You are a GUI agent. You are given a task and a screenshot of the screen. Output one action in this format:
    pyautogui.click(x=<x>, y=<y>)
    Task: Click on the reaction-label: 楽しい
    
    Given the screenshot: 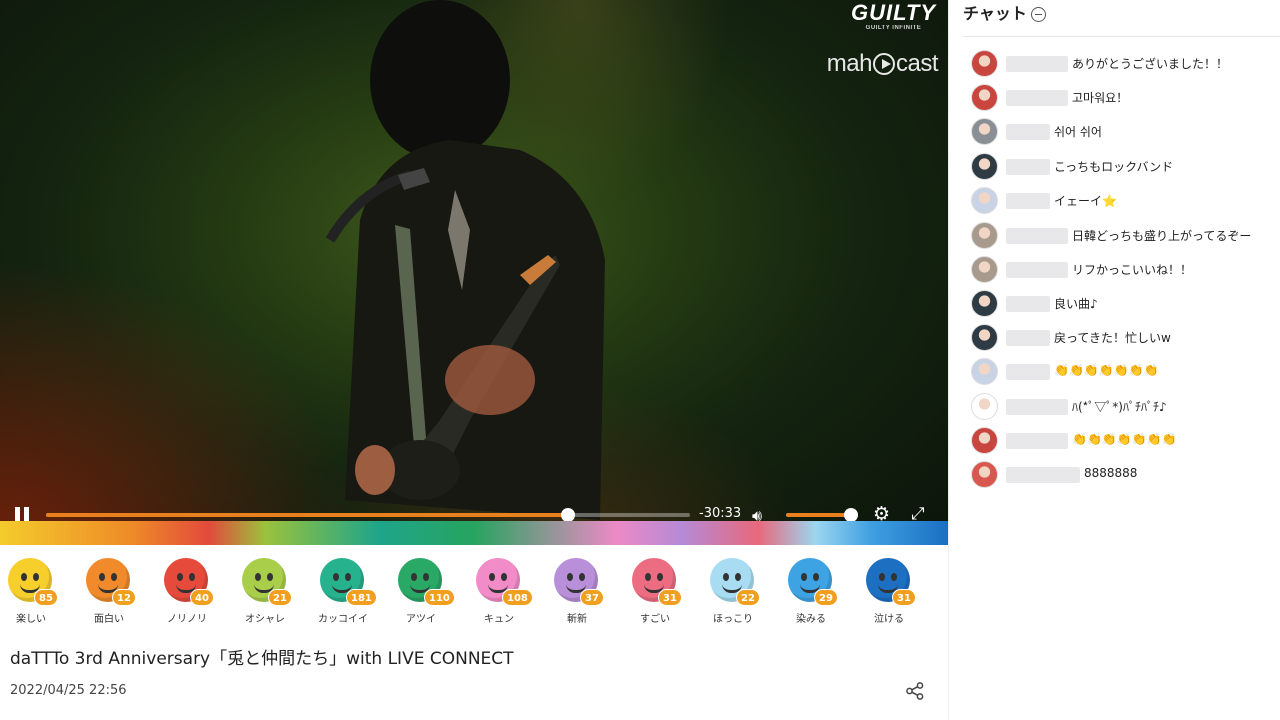 What is the action you would take?
    pyautogui.click(x=31, y=619)
    